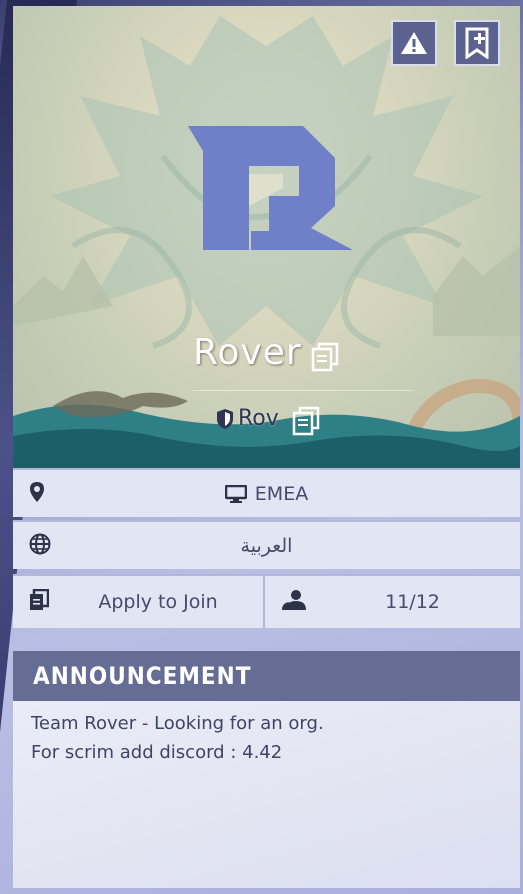 The width and height of the screenshot is (523, 894). What do you see at coordinates (294, 602) in the screenshot?
I see `users-icon` at bounding box center [294, 602].